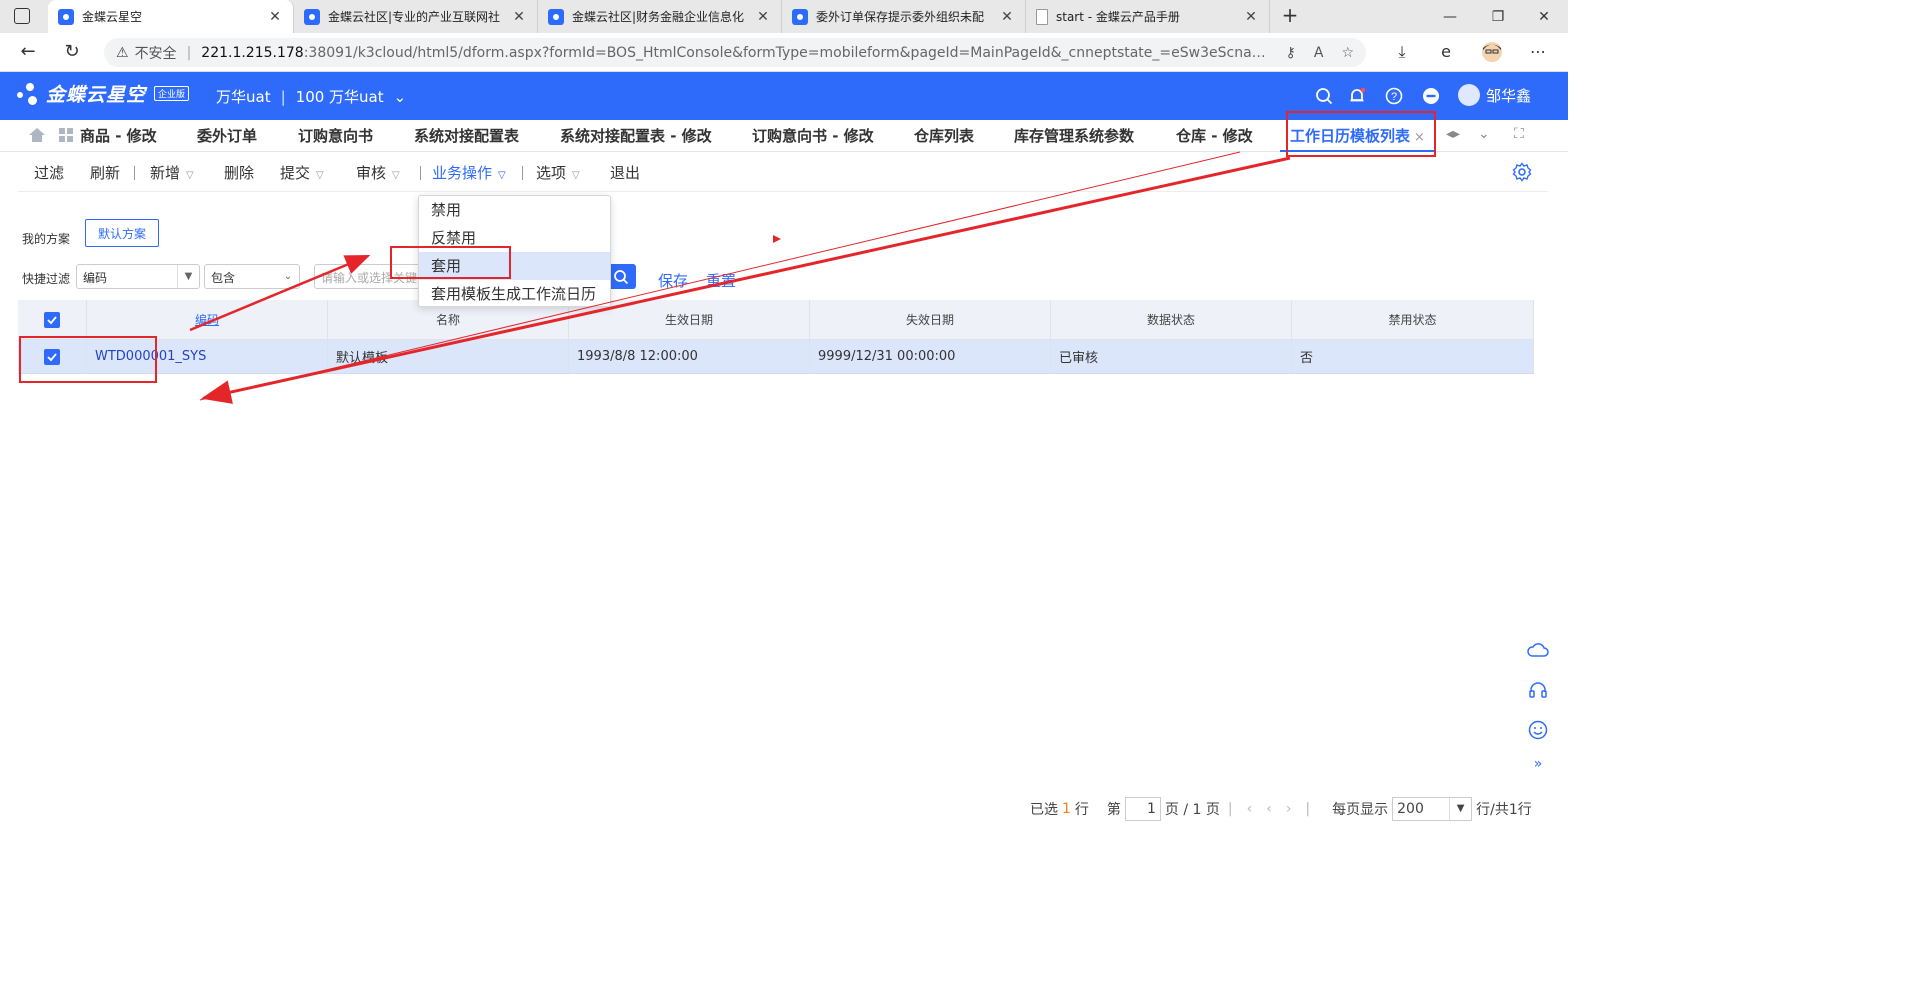 The width and height of the screenshot is (1920, 1007). What do you see at coordinates (1319, 53) in the screenshot?
I see `read-aloud-icon: A` at bounding box center [1319, 53].